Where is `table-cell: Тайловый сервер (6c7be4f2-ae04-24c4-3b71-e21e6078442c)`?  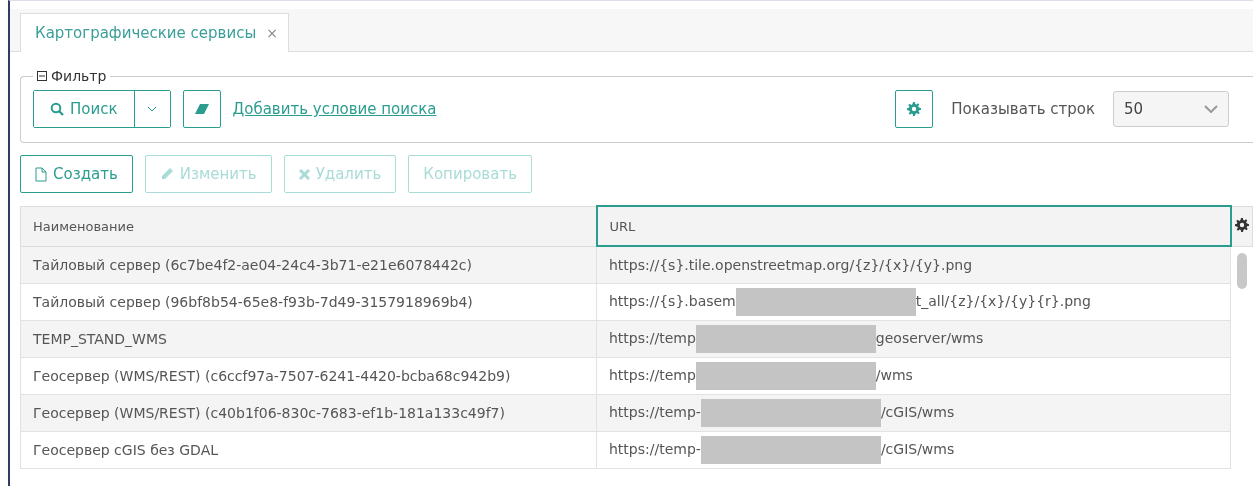
table-cell: Тайловый сервер (6c7be4f2-ae04-24c4-3b71-e21e6078442c) is located at coordinates (308, 265).